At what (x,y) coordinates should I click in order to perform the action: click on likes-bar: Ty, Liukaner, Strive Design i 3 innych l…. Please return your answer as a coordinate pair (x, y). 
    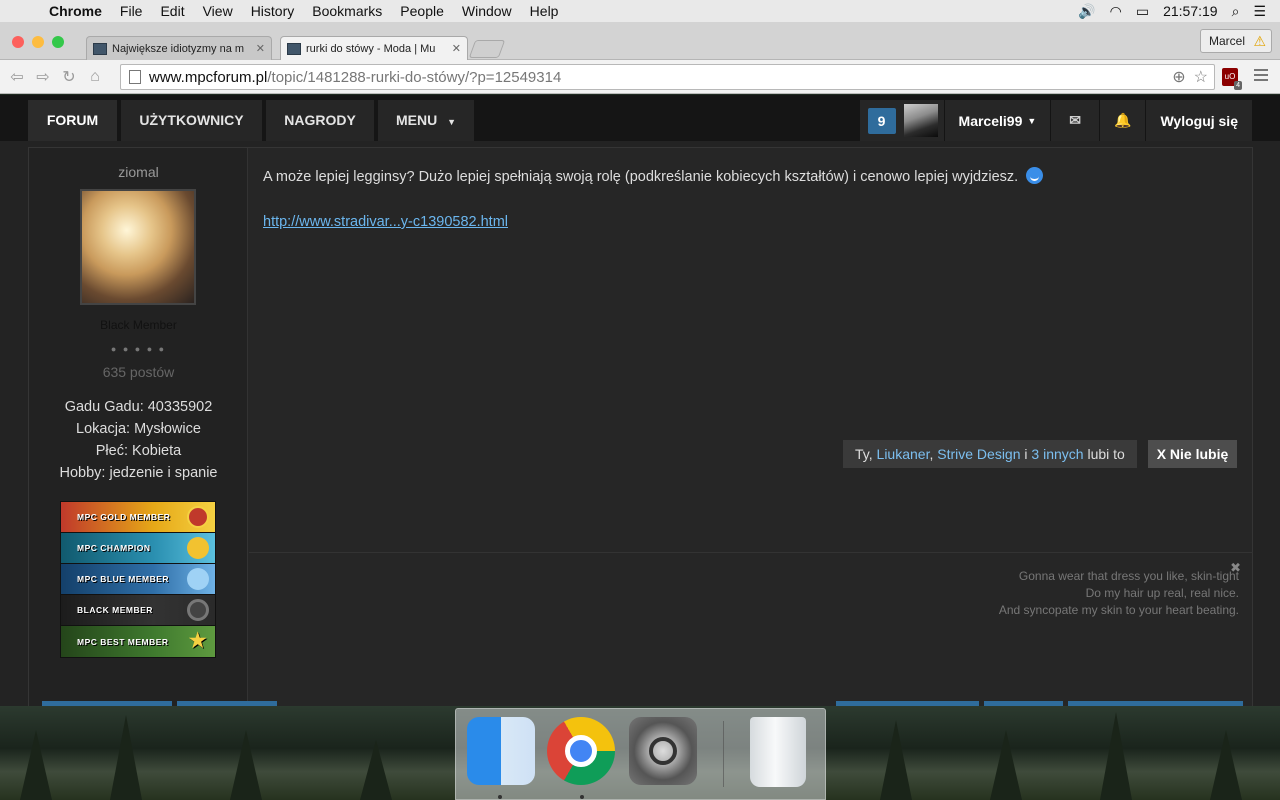
    Looking at the image, I should click on (990, 454).